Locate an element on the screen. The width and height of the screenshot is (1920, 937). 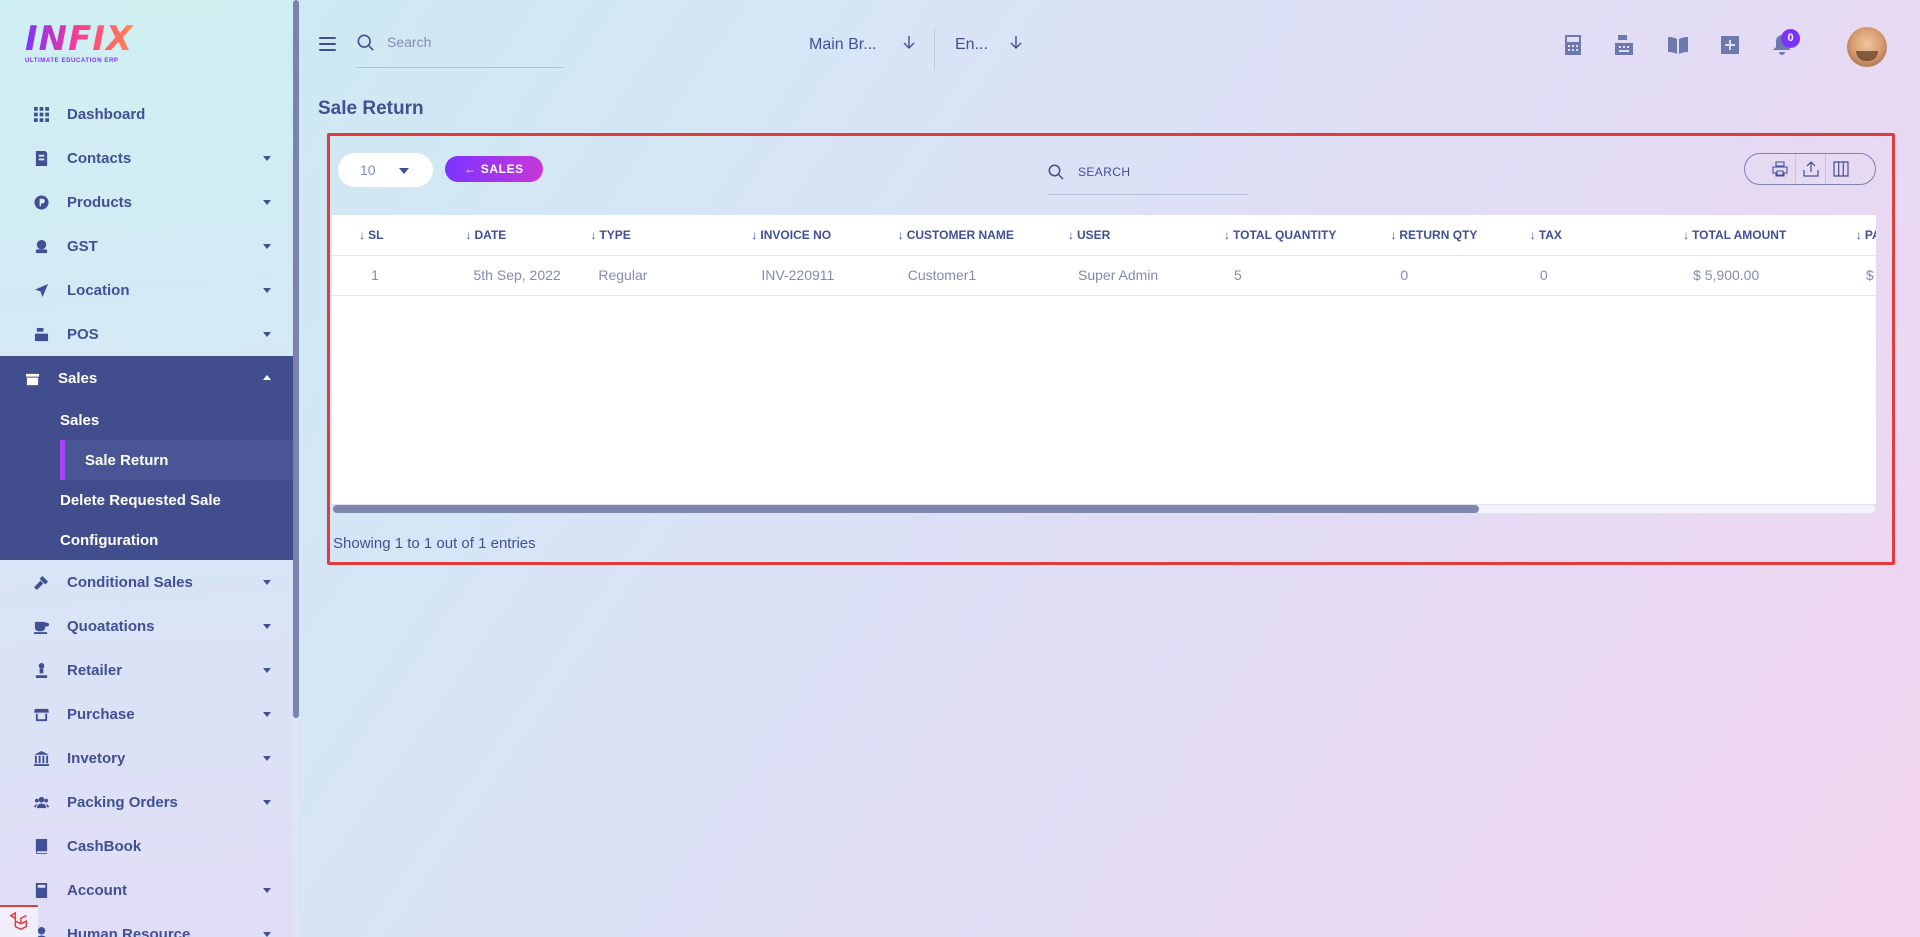
sidebar-subitem-label: Sale Return is located at coordinates (127, 460).